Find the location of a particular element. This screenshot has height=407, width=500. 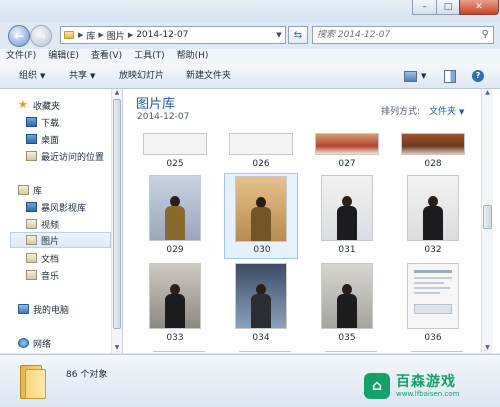

refresh-icon: ⇆ is located at coordinates (298, 35).